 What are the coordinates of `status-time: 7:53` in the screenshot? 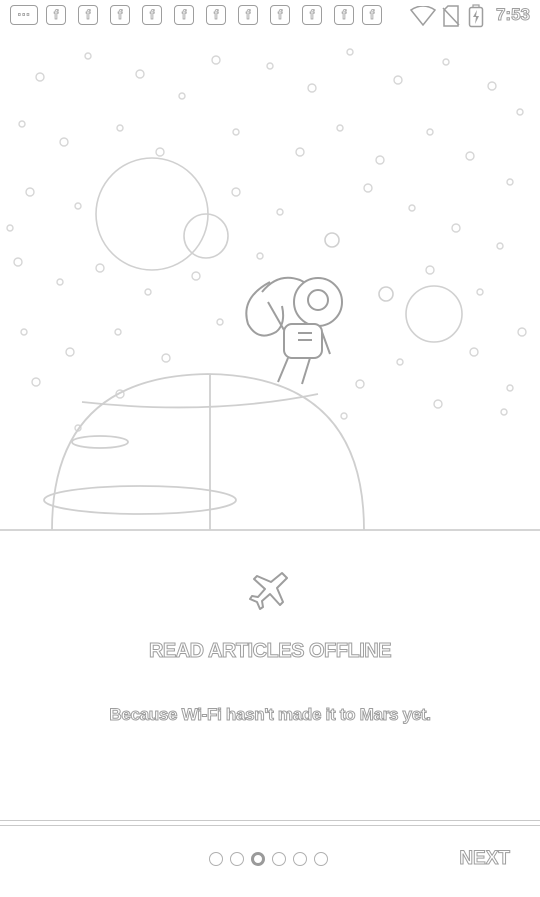 It's located at (512, 15).